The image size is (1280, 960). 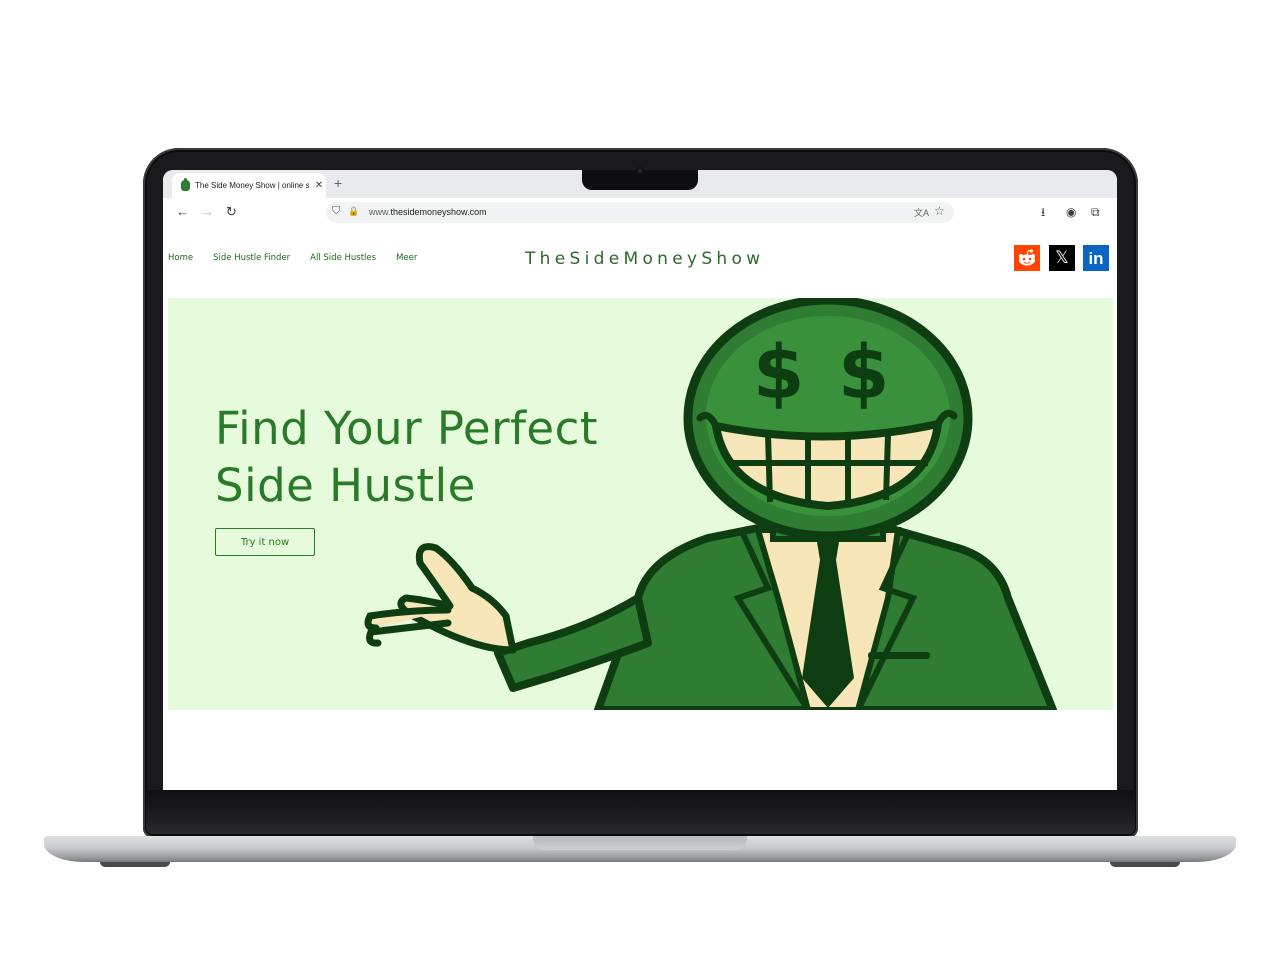 What do you see at coordinates (428, 212) in the screenshot?
I see `url-text: www.thesidemoneyshow.com` at bounding box center [428, 212].